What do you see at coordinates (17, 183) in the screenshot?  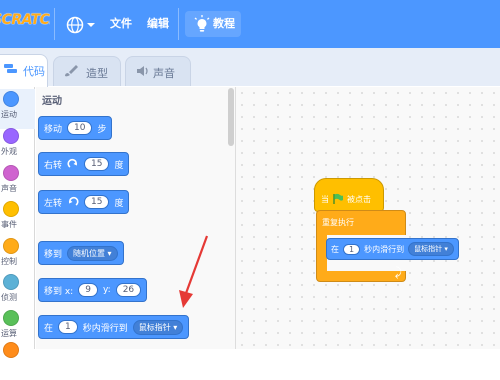 I see `category-sound: 声音` at bounding box center [17, 183].